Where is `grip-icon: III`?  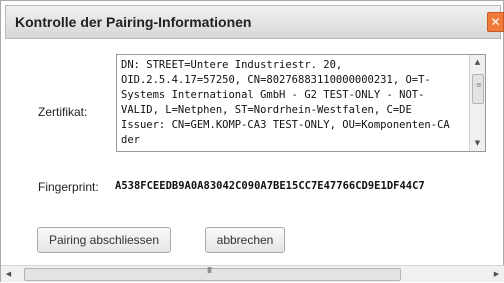
grip-icon: III is located at coordinates (209, 270).